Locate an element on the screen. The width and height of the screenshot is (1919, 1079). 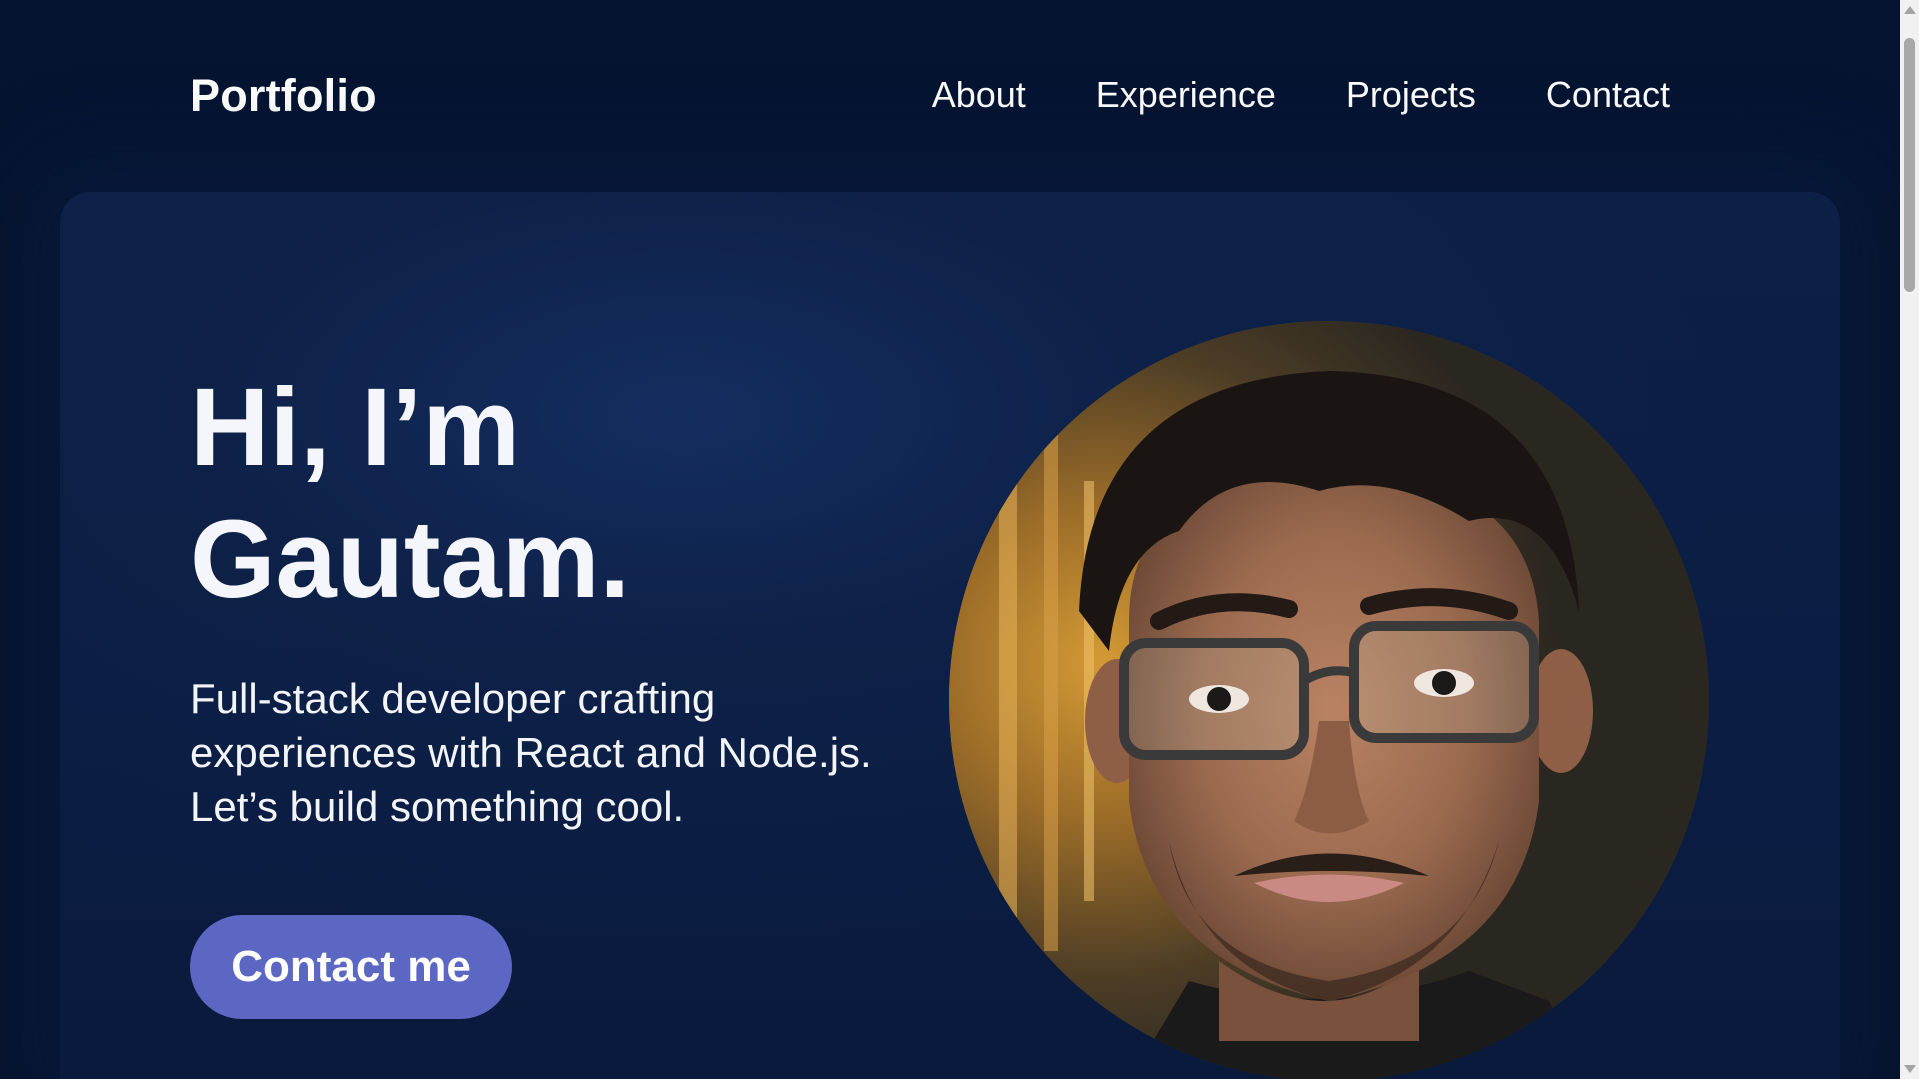
nav-links: About Experience Projects Contact is located at coordinates (1301, 95).